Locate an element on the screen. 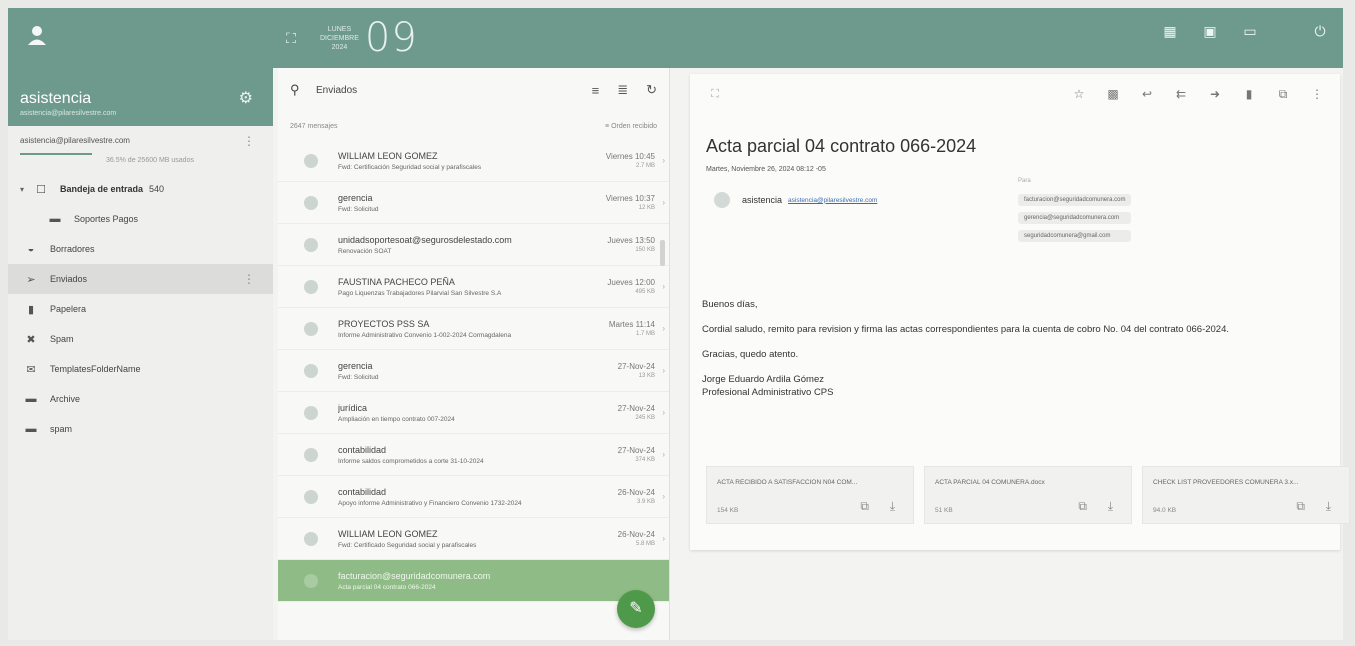 The width and height of the screenshot is (1355, 646). account-line: asistencia@pilaresilvestre.com is located at coordinates (75, 140).